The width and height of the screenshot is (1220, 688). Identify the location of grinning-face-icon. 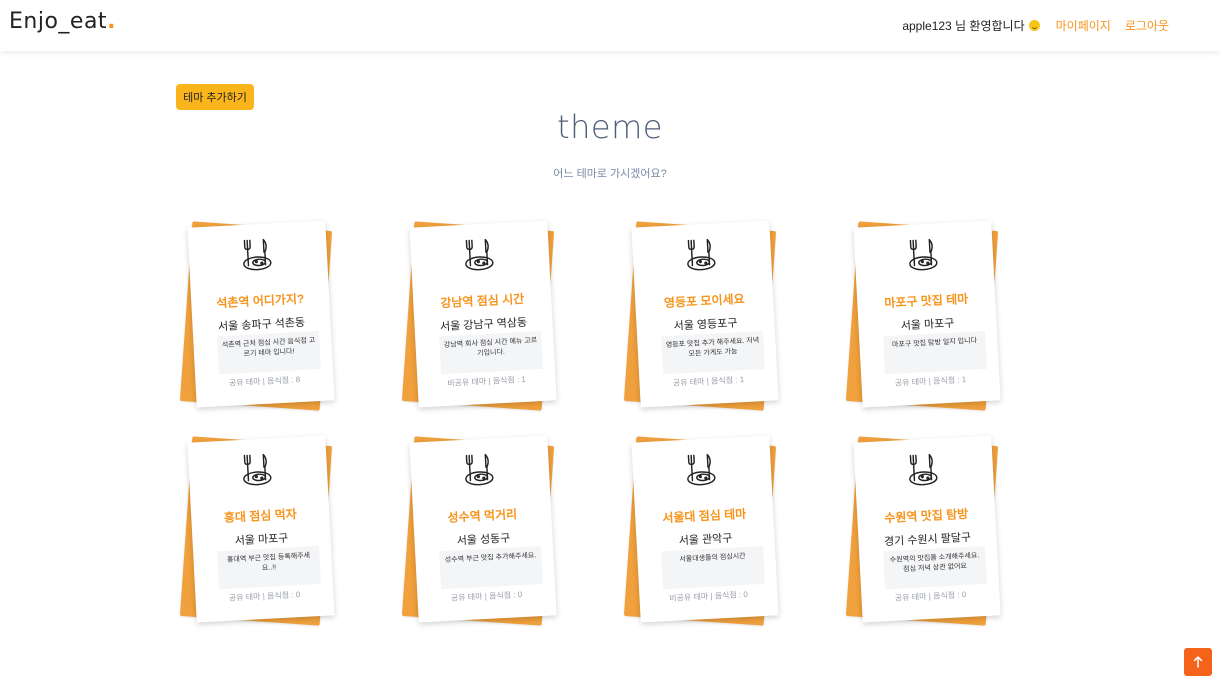
(1034, 25).